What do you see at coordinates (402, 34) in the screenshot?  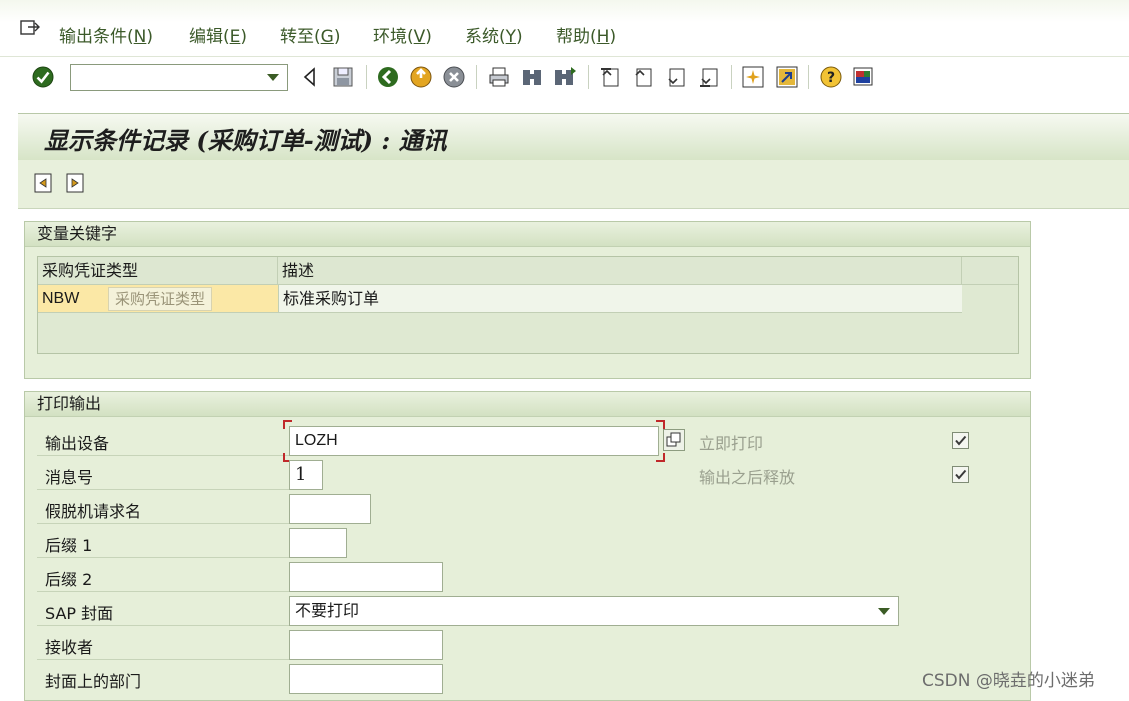 I see `menu-environment: 环境(V)` at bounding box center [402, 34].